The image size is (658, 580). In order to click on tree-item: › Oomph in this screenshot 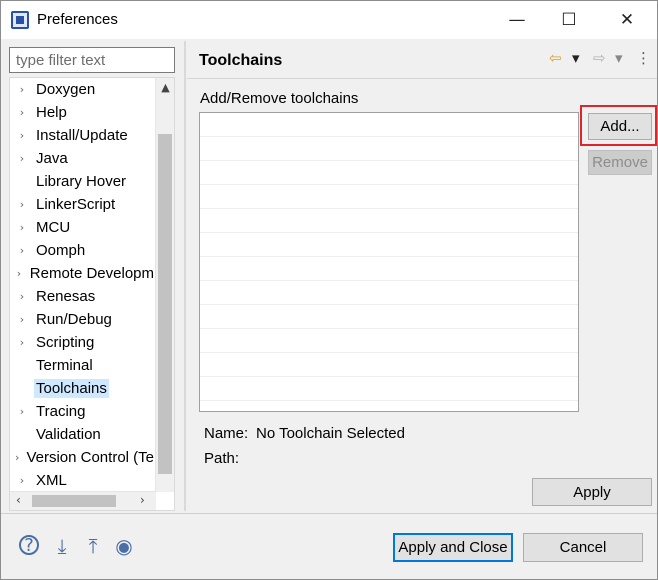, I will do `click(83, 250)`.